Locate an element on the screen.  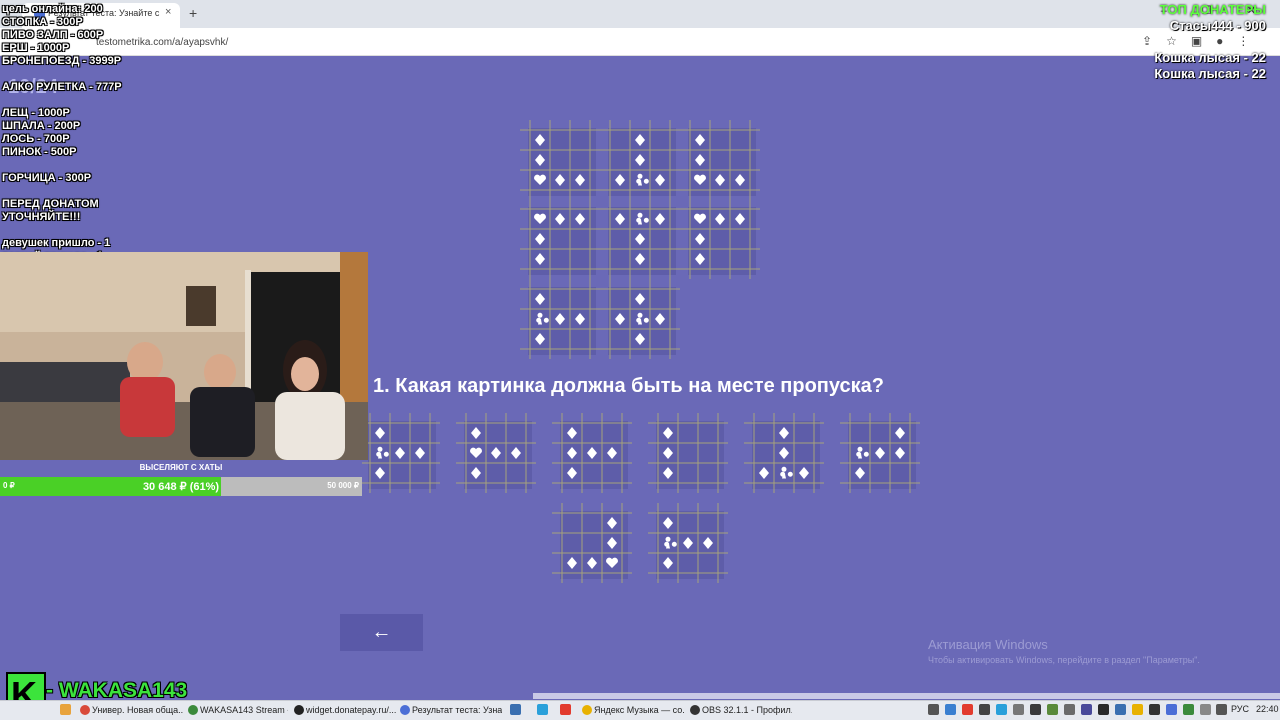
yandex-icon is located at coordinates (565, 709).